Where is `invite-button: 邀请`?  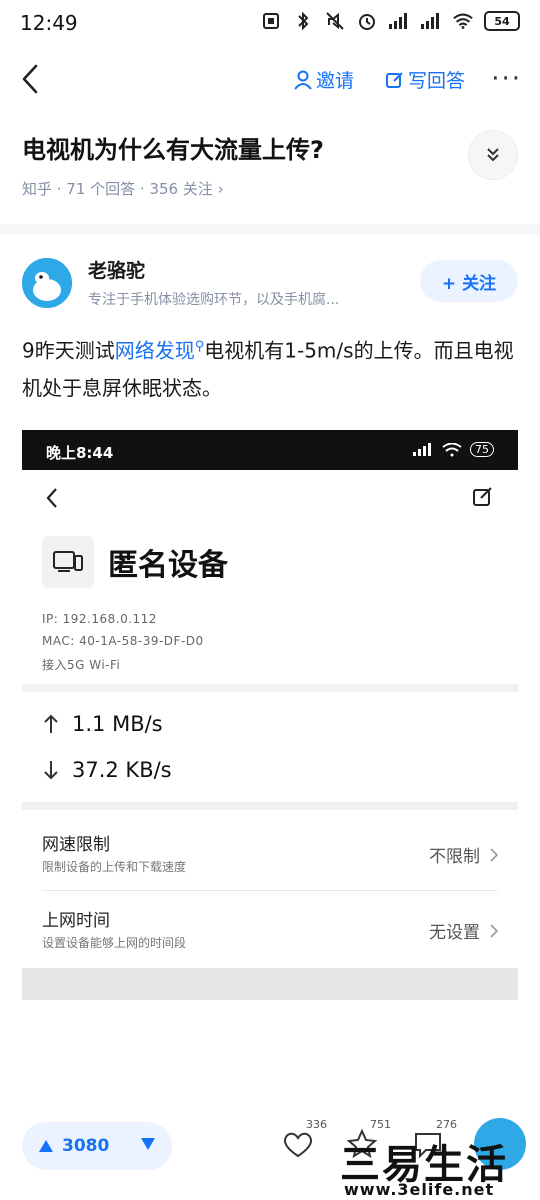
invite-button: 邀请 is located at coordinates (324, 79).